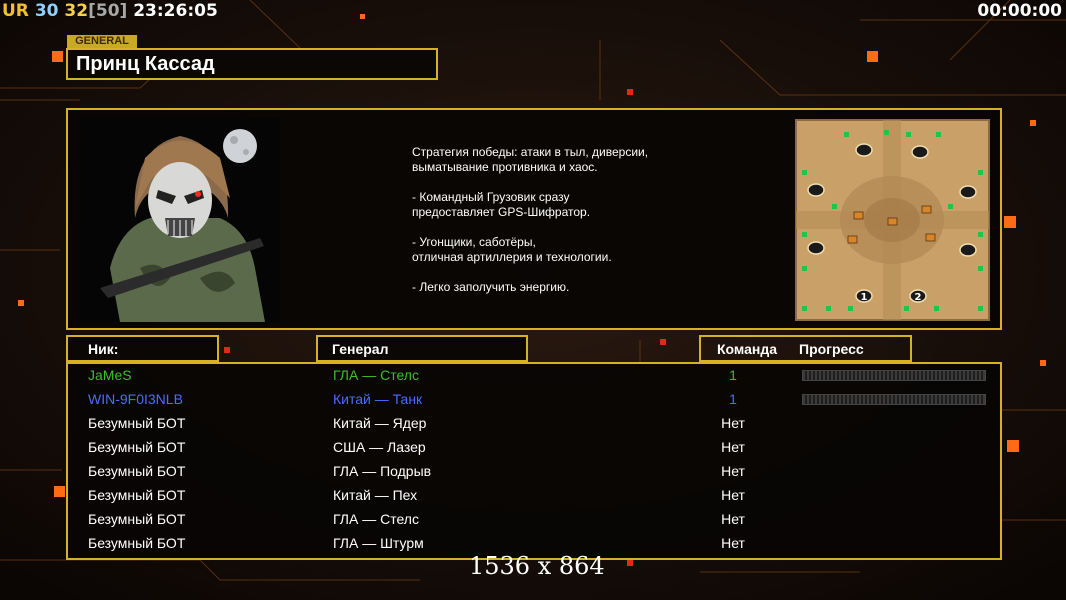 The height and width of the screenshot is (600, 1066). I want to click on team-progress-header: Команда Прогресс, so click(805, 348).